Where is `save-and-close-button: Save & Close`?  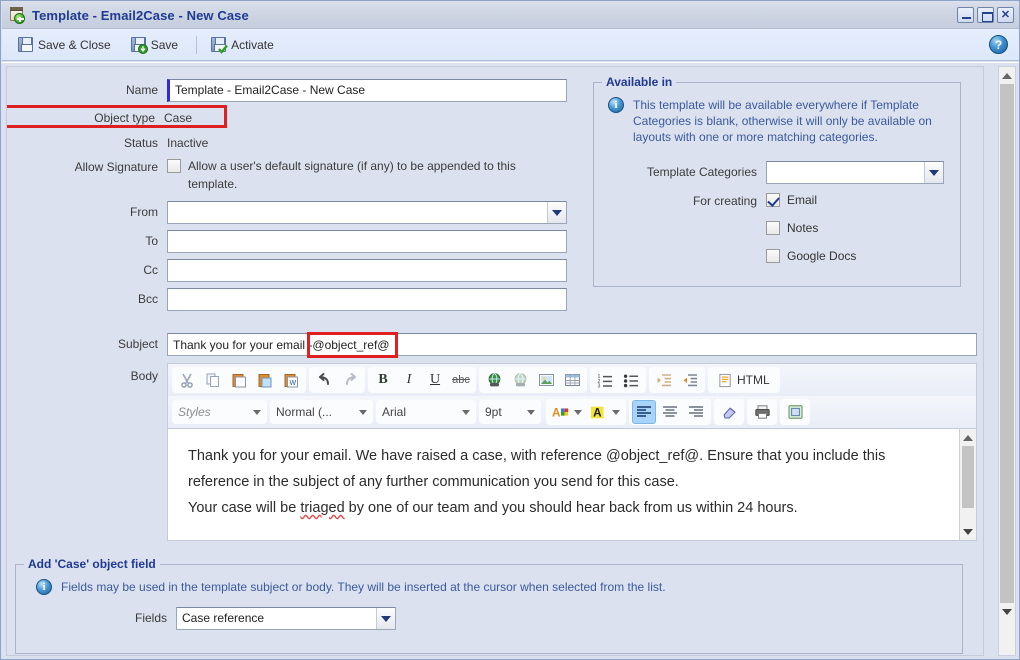 save-and-close-button: Save & Close is located at coordinates (64, 44).